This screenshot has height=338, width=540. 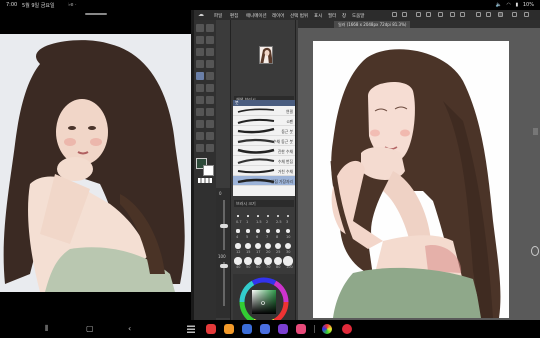 What do you see at coordinates (428, 14) in the screenshot?
I see `transform-icon` at bounding box center [428, 14].